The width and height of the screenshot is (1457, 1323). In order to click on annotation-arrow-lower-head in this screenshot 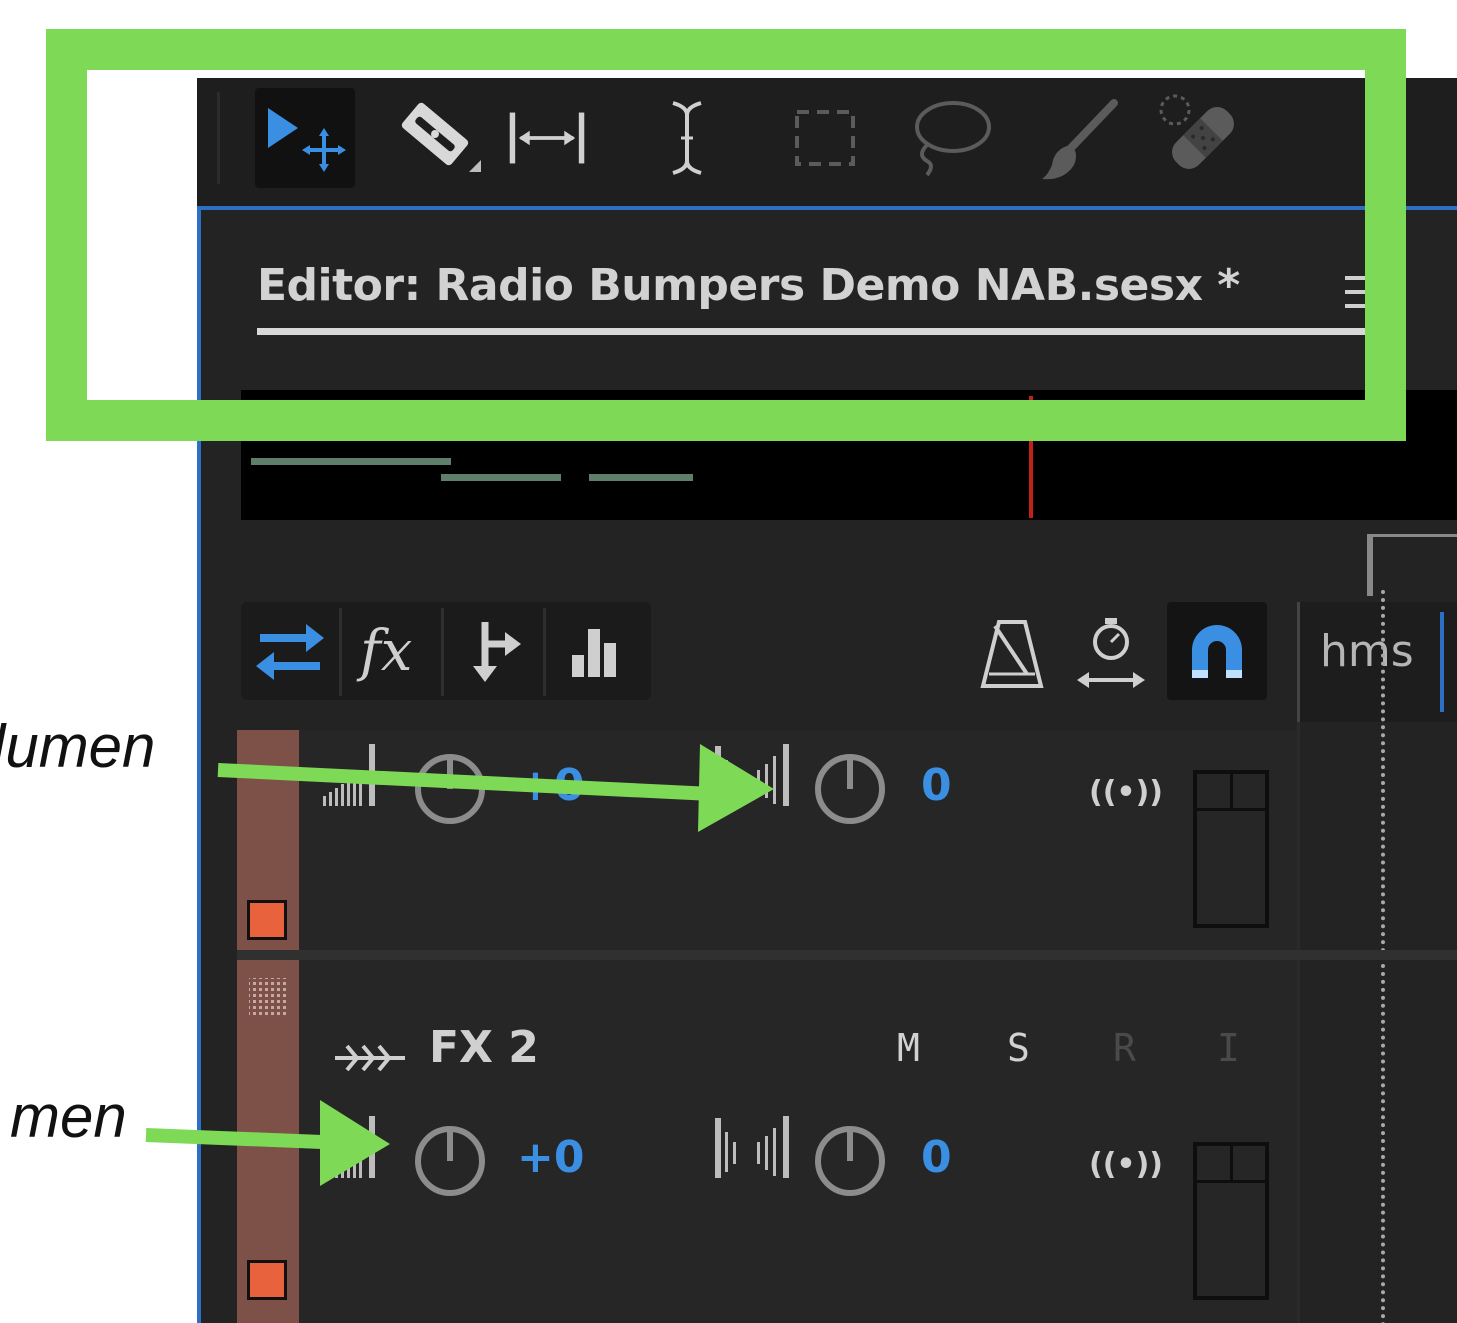, I will do `click(355, 1143)`.